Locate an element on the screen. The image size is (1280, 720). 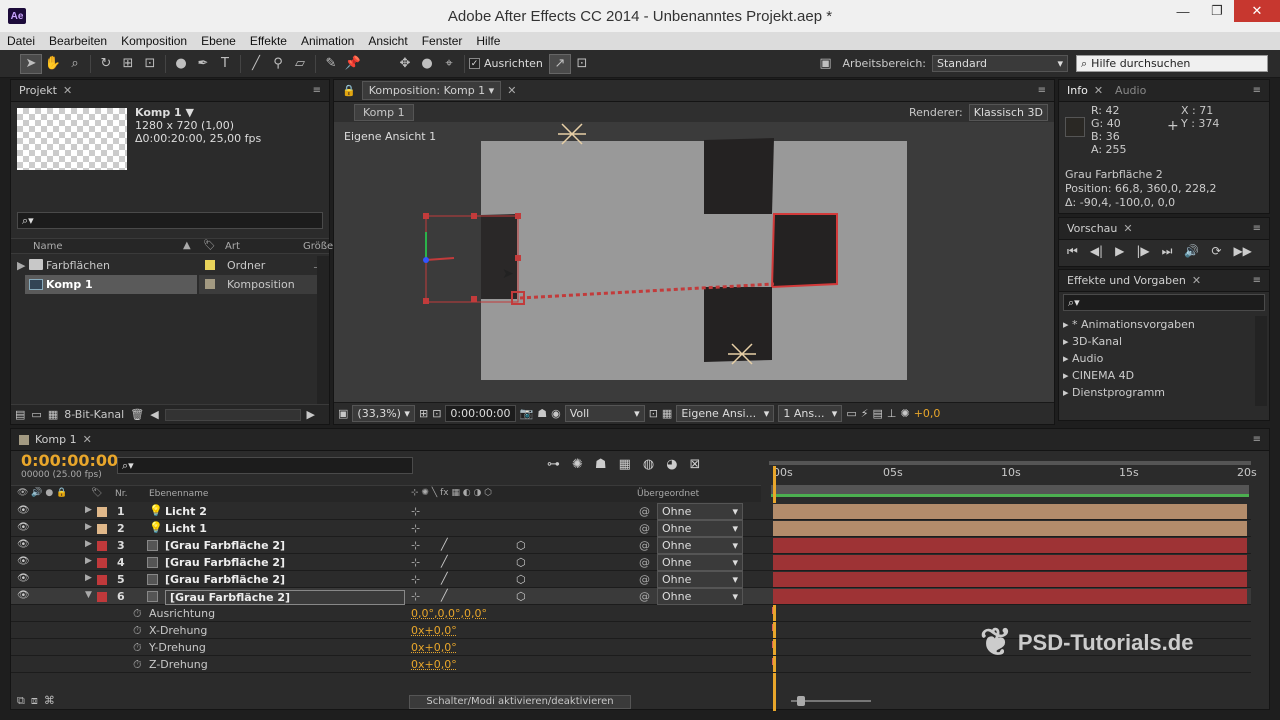
hide-shy-icon: ☗ is located at coordinates (601, 464).